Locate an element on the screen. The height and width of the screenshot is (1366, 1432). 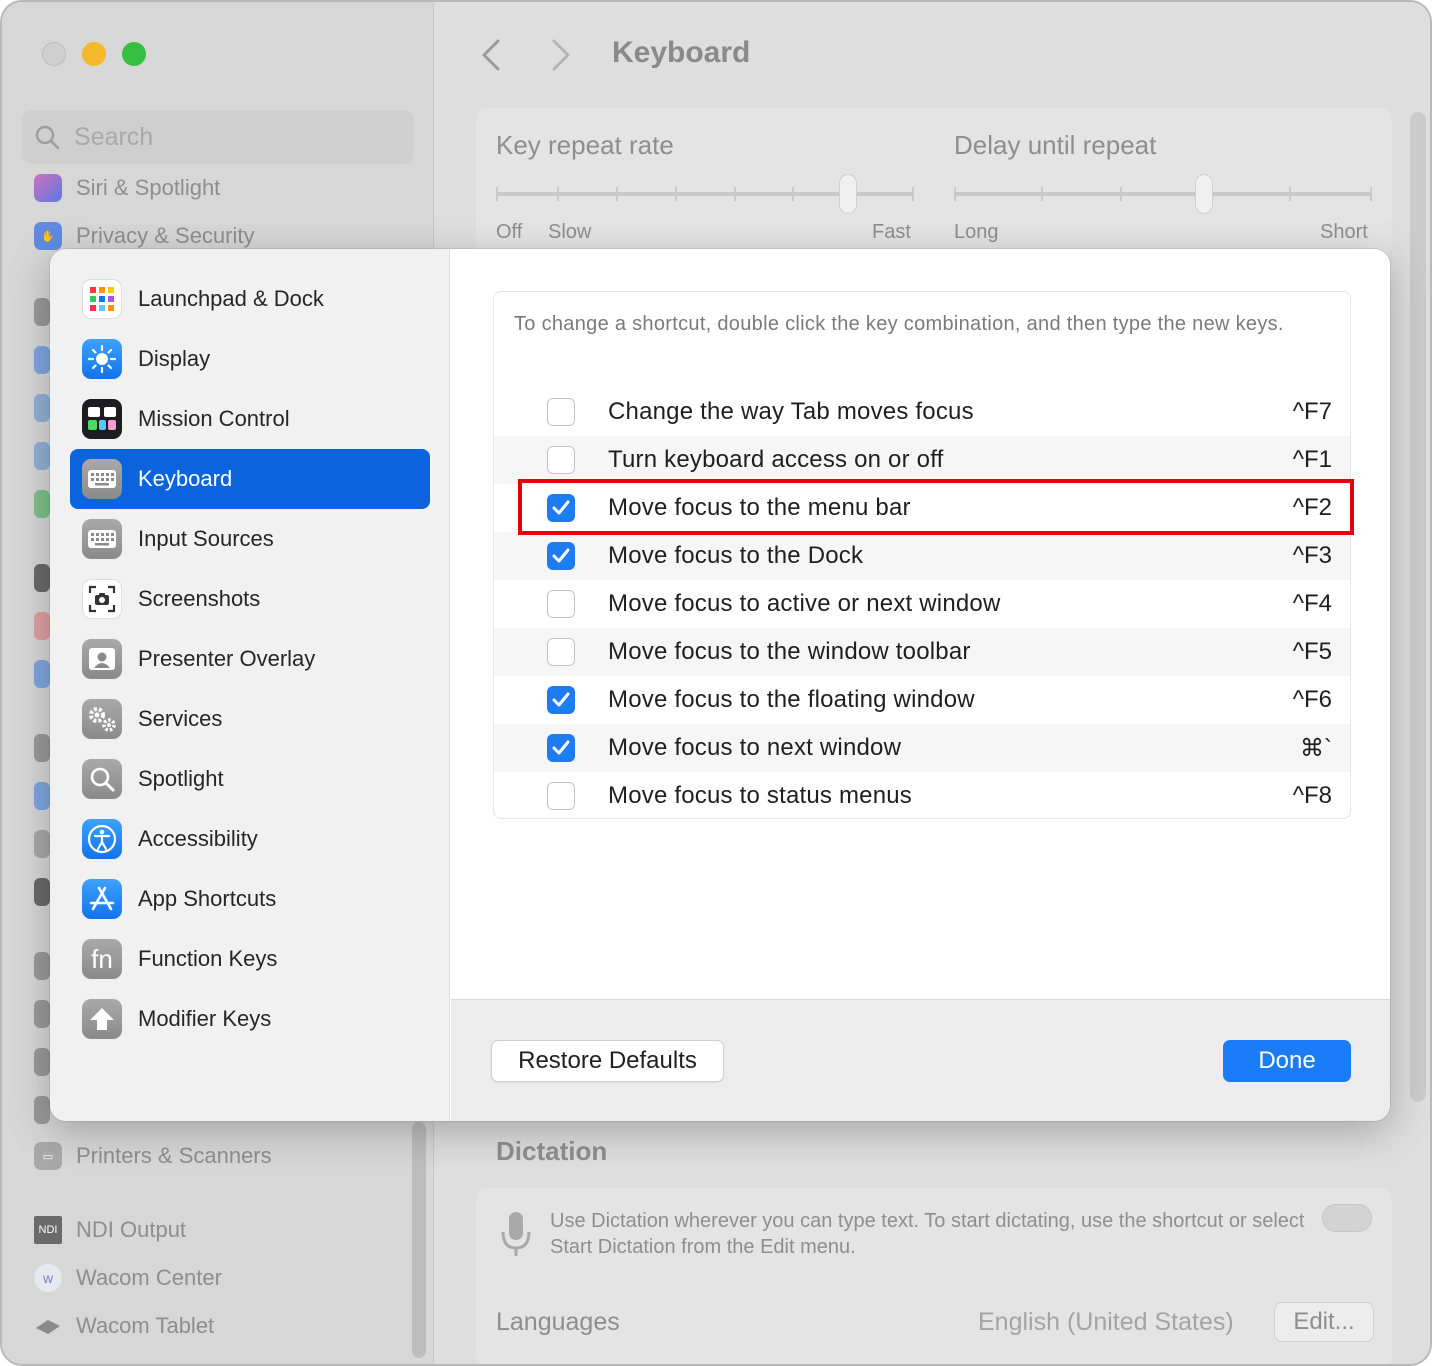
table-row: Change the way Tab moves focus ^F7 is located at coordinates (922, 412).